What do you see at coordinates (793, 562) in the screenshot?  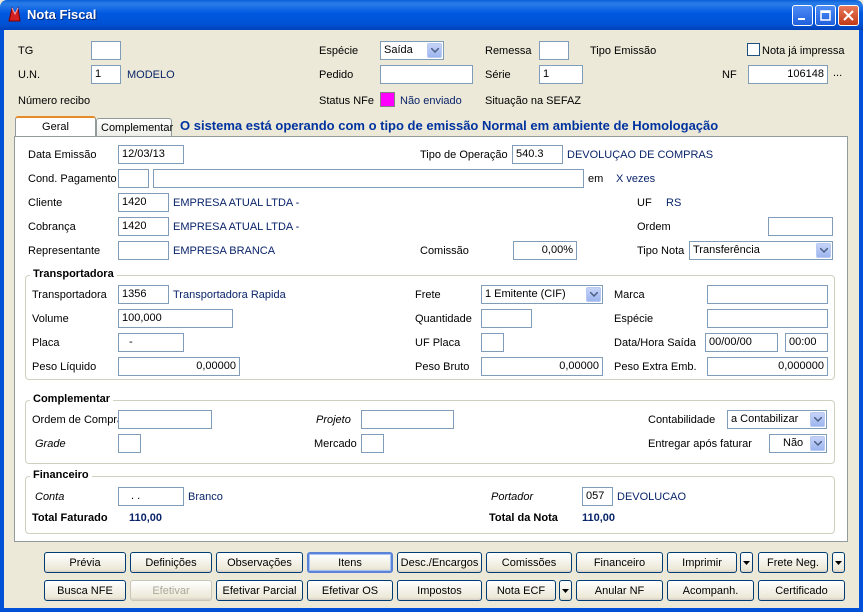 I see `frete-neg-button: Frete Neg.` at bounding box center [793, 562].